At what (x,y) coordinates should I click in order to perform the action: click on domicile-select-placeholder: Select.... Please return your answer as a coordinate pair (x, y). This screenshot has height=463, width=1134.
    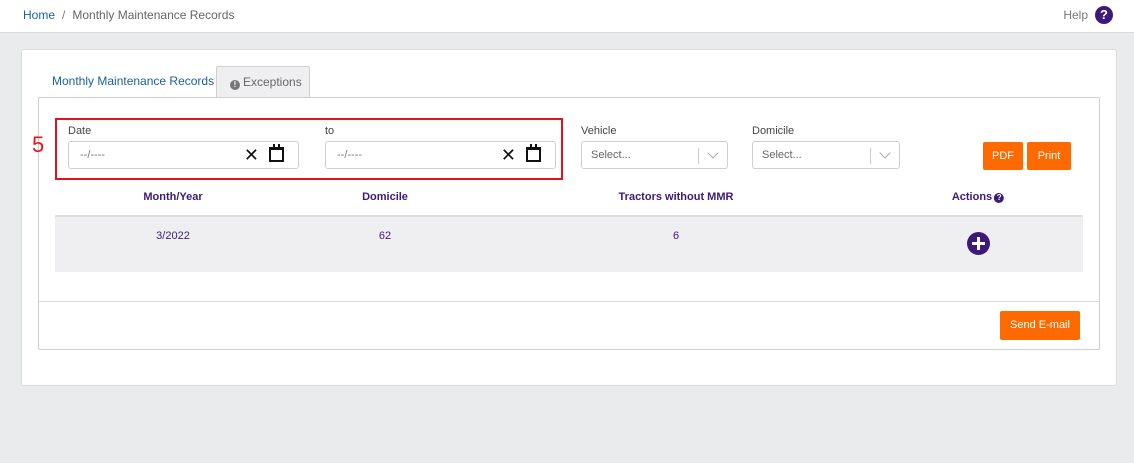
    Looking at the image, I should click on (782, 155).